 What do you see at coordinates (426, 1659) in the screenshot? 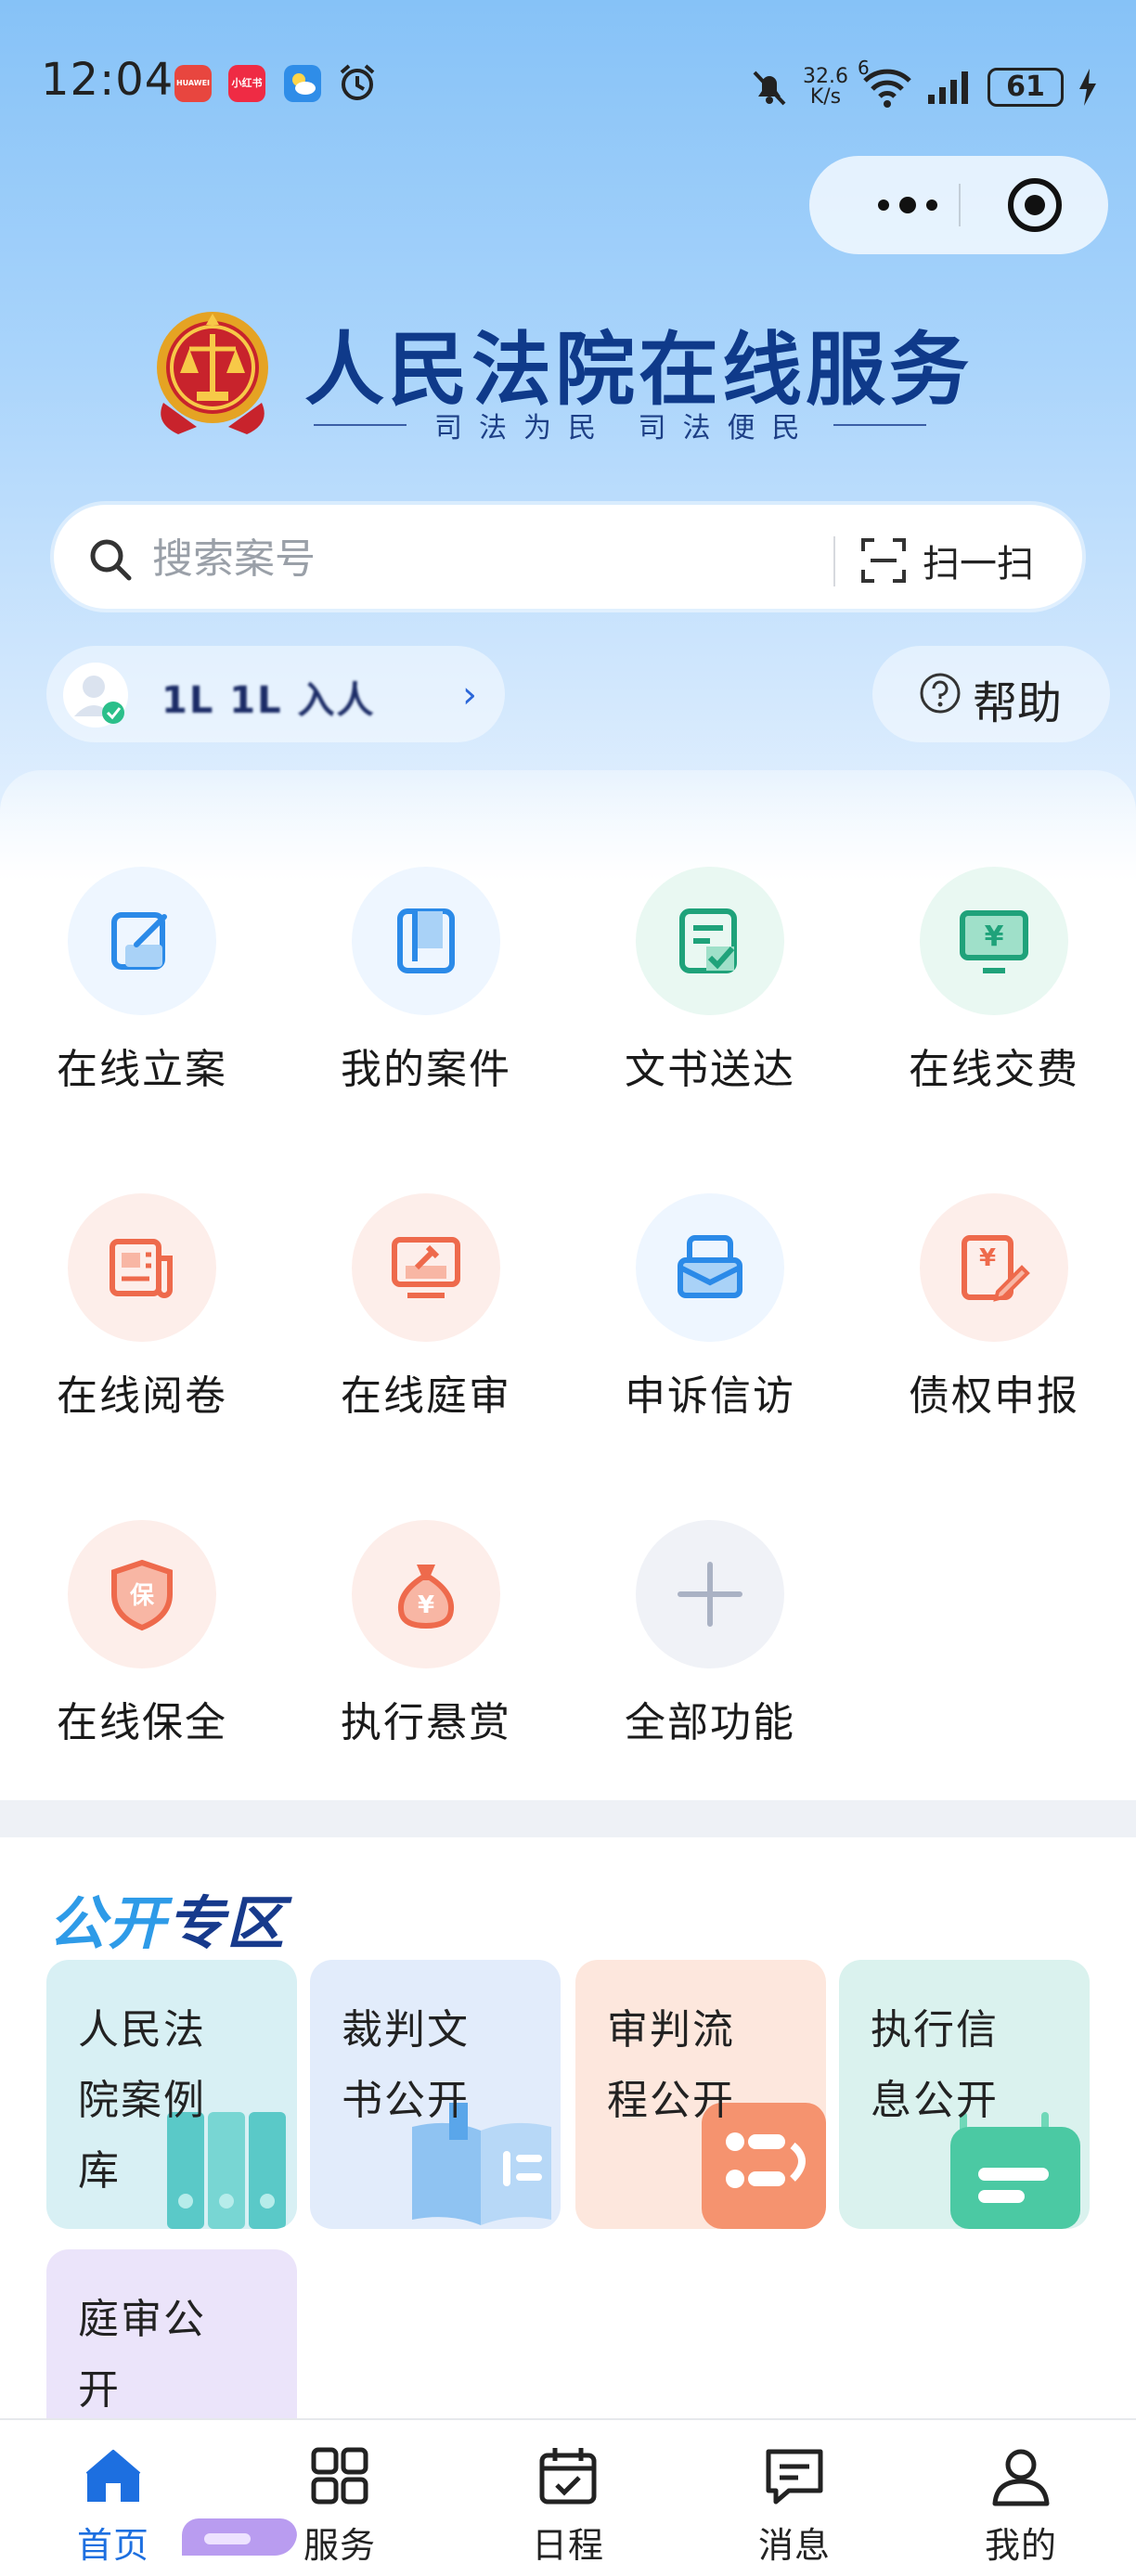
I see `function-execution-reward: ¥ 执行悬赏` at bounding box center [426, 1659].